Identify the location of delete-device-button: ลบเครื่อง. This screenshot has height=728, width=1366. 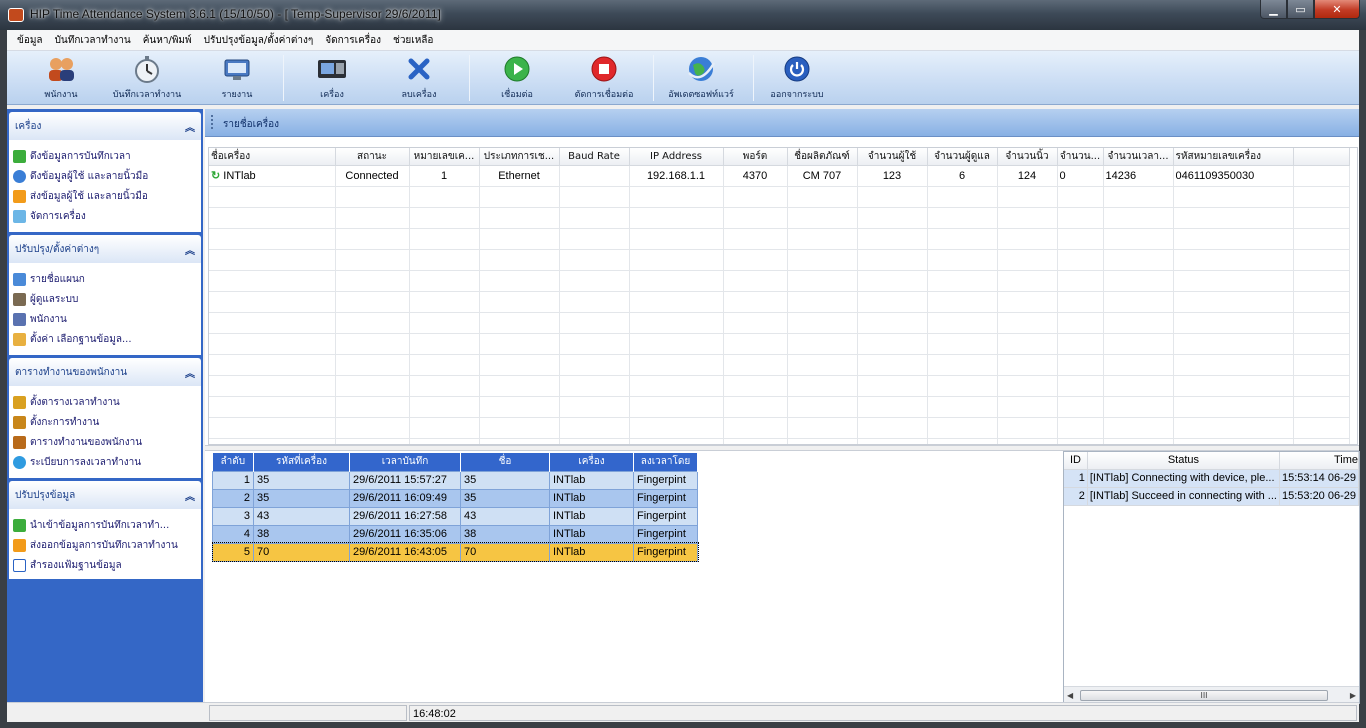
(419, 78).